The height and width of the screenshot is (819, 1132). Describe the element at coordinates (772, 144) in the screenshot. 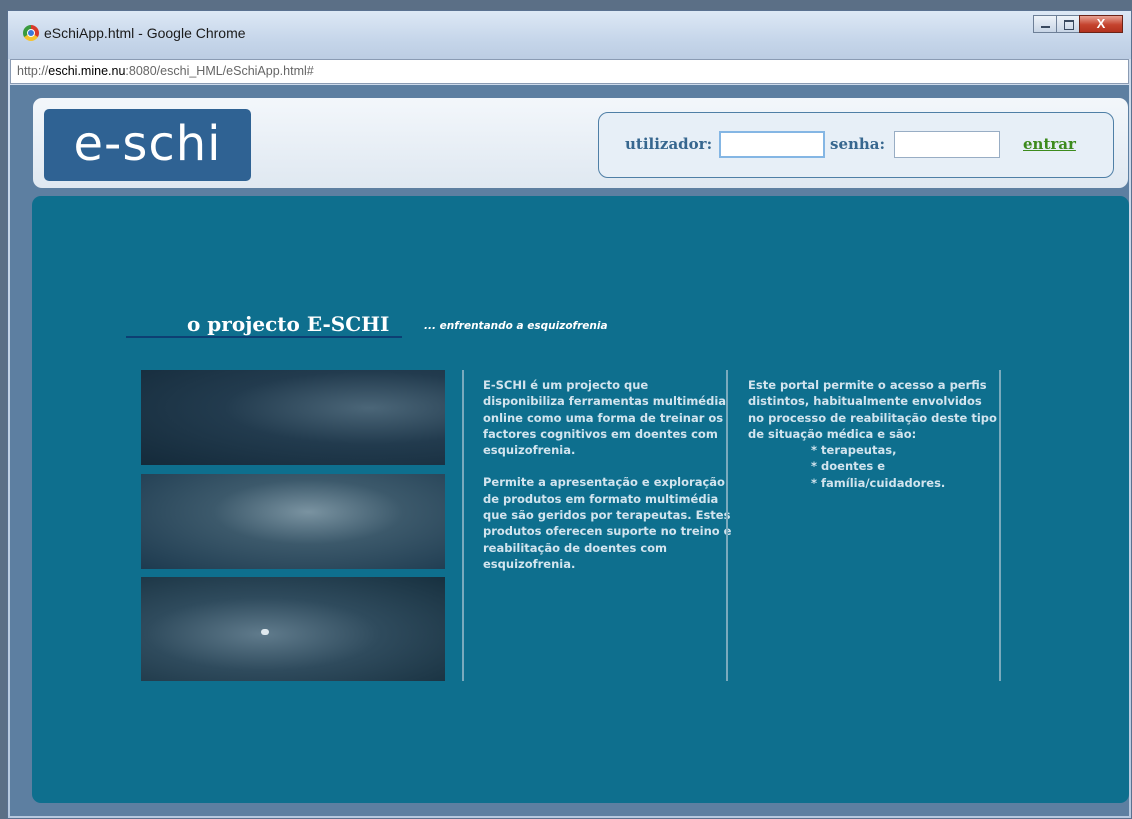

I see `username-input` at that location.